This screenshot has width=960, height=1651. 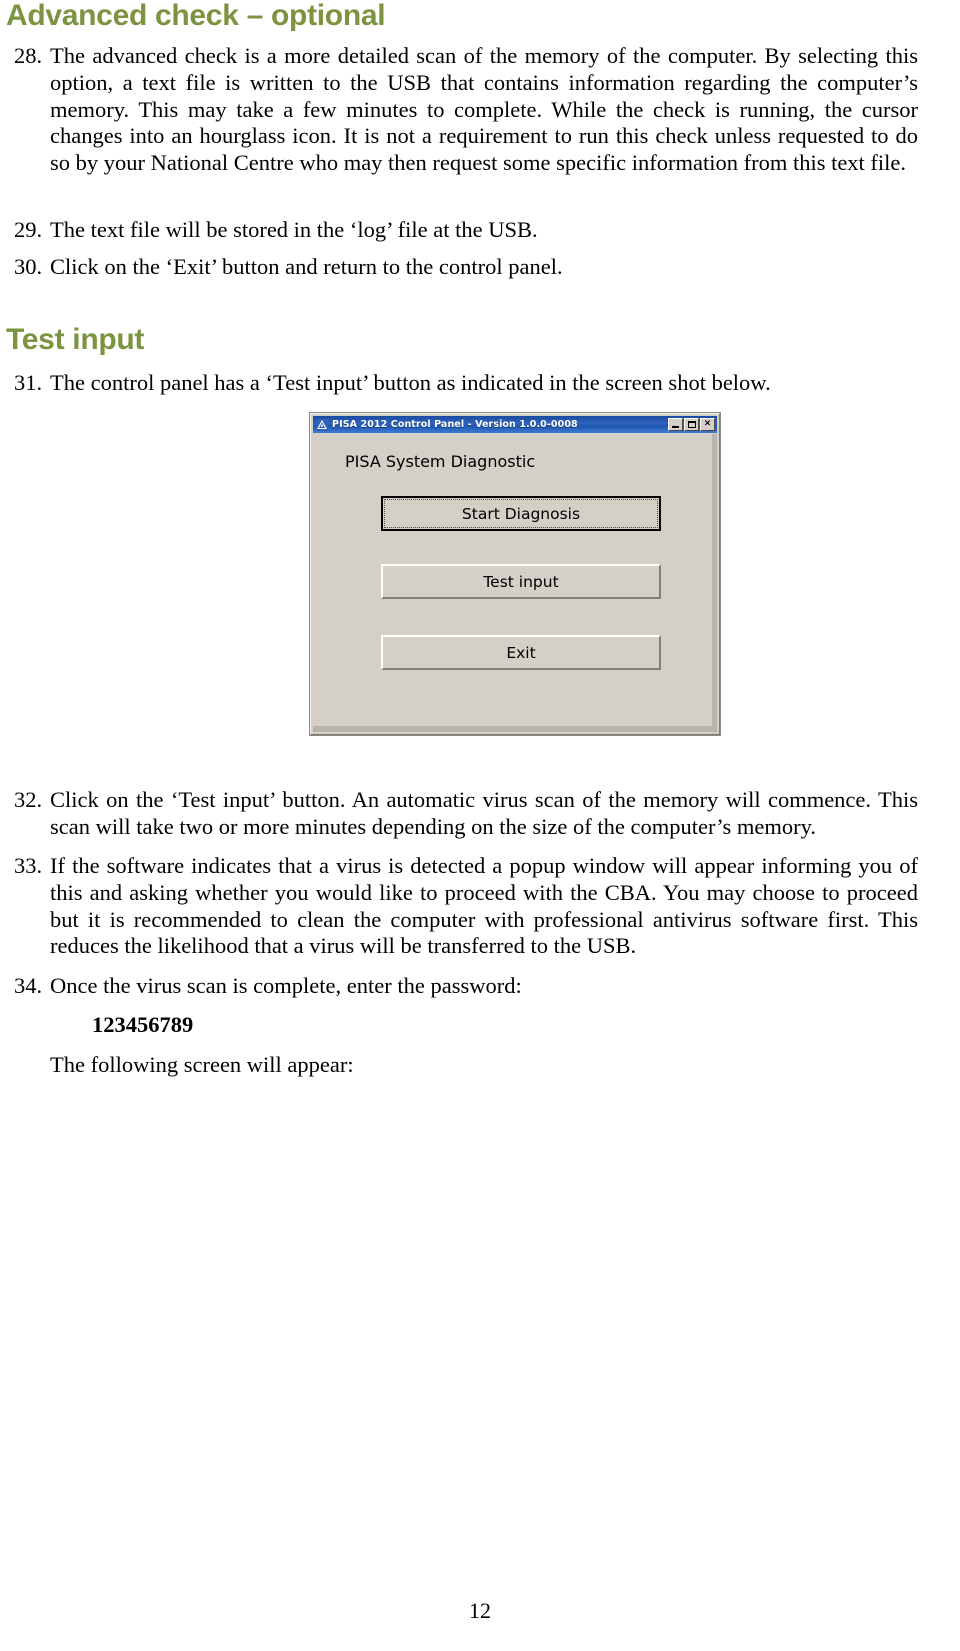 I want to click on close-icon: ×, so click(x=707, y=423).